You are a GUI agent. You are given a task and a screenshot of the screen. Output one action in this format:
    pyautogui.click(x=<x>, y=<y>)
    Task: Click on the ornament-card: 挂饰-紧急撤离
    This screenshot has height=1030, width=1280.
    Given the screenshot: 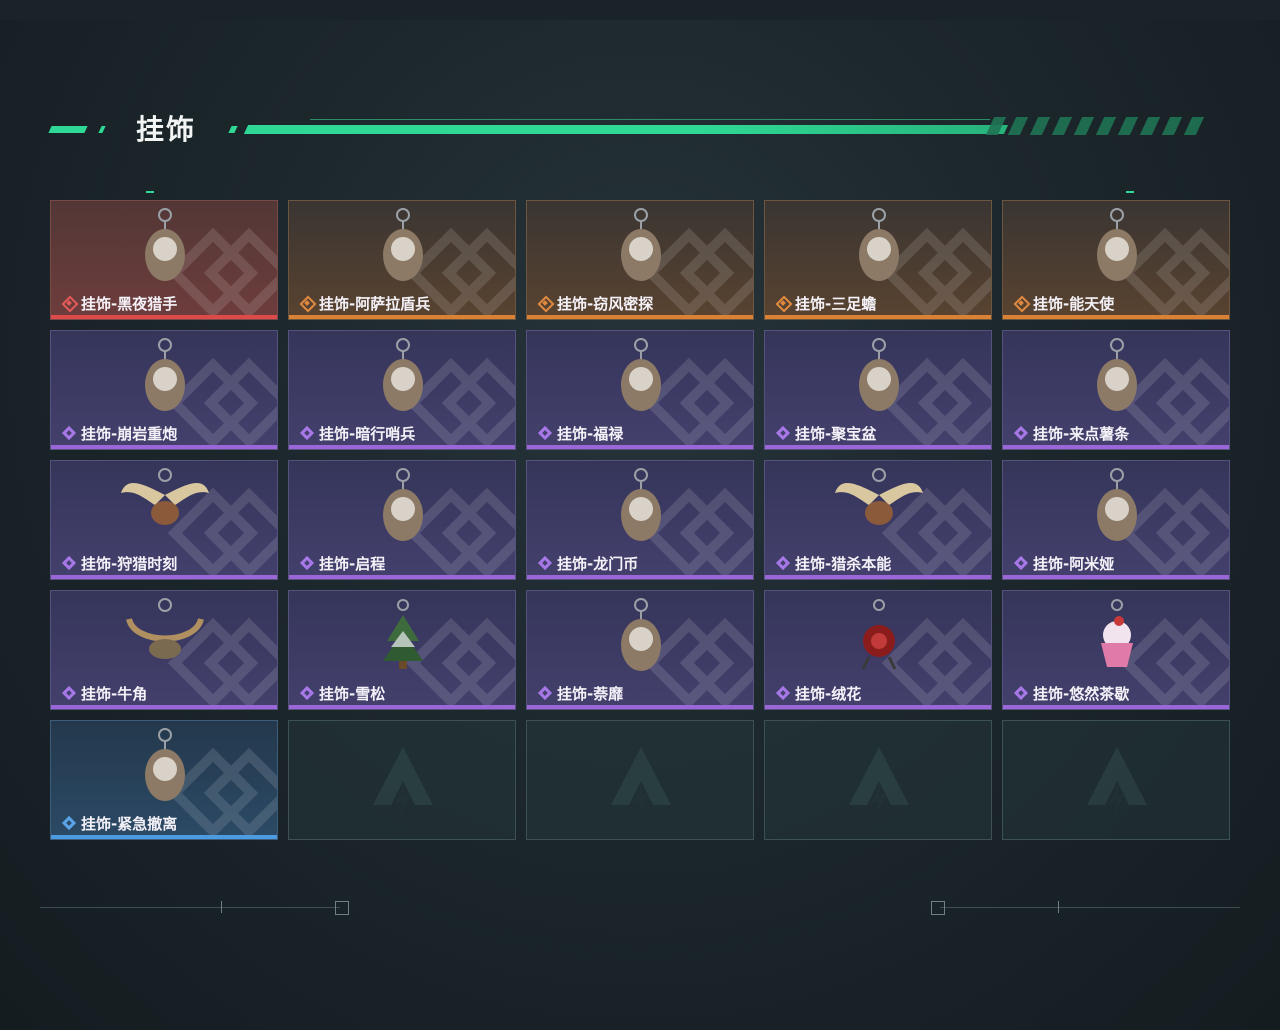 What is the action you would take?
    pyautogui.click(x=164, y=780)
    